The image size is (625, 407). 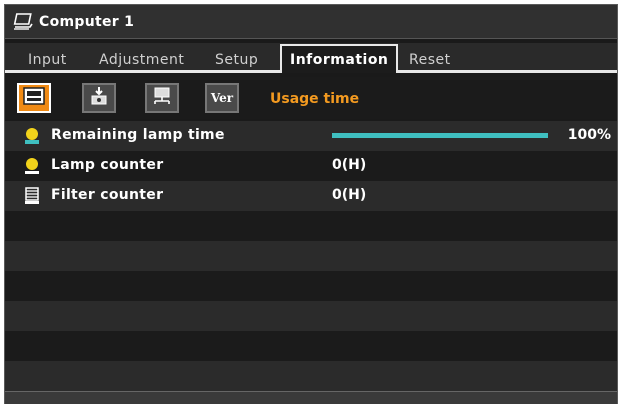 I want to click on tab-information: Information, so click(x=339, y=58).